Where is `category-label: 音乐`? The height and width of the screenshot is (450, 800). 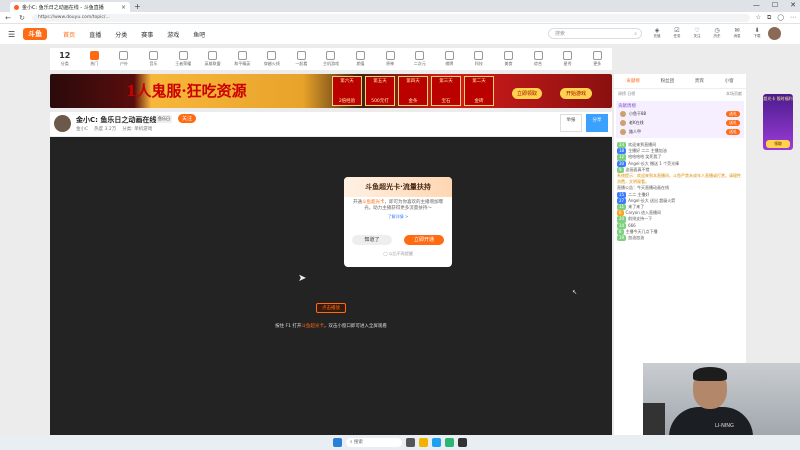 category-label: 音乐 is located at coordinates (153, 63).